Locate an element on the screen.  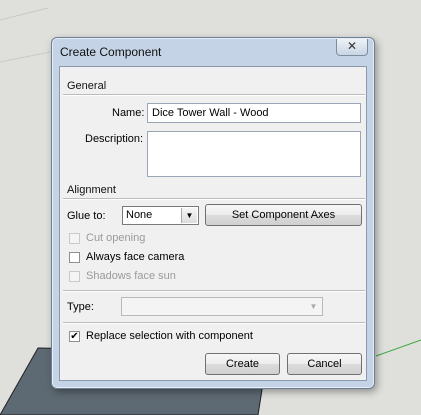
description-label: Description: is located at coordinates (114, 139).